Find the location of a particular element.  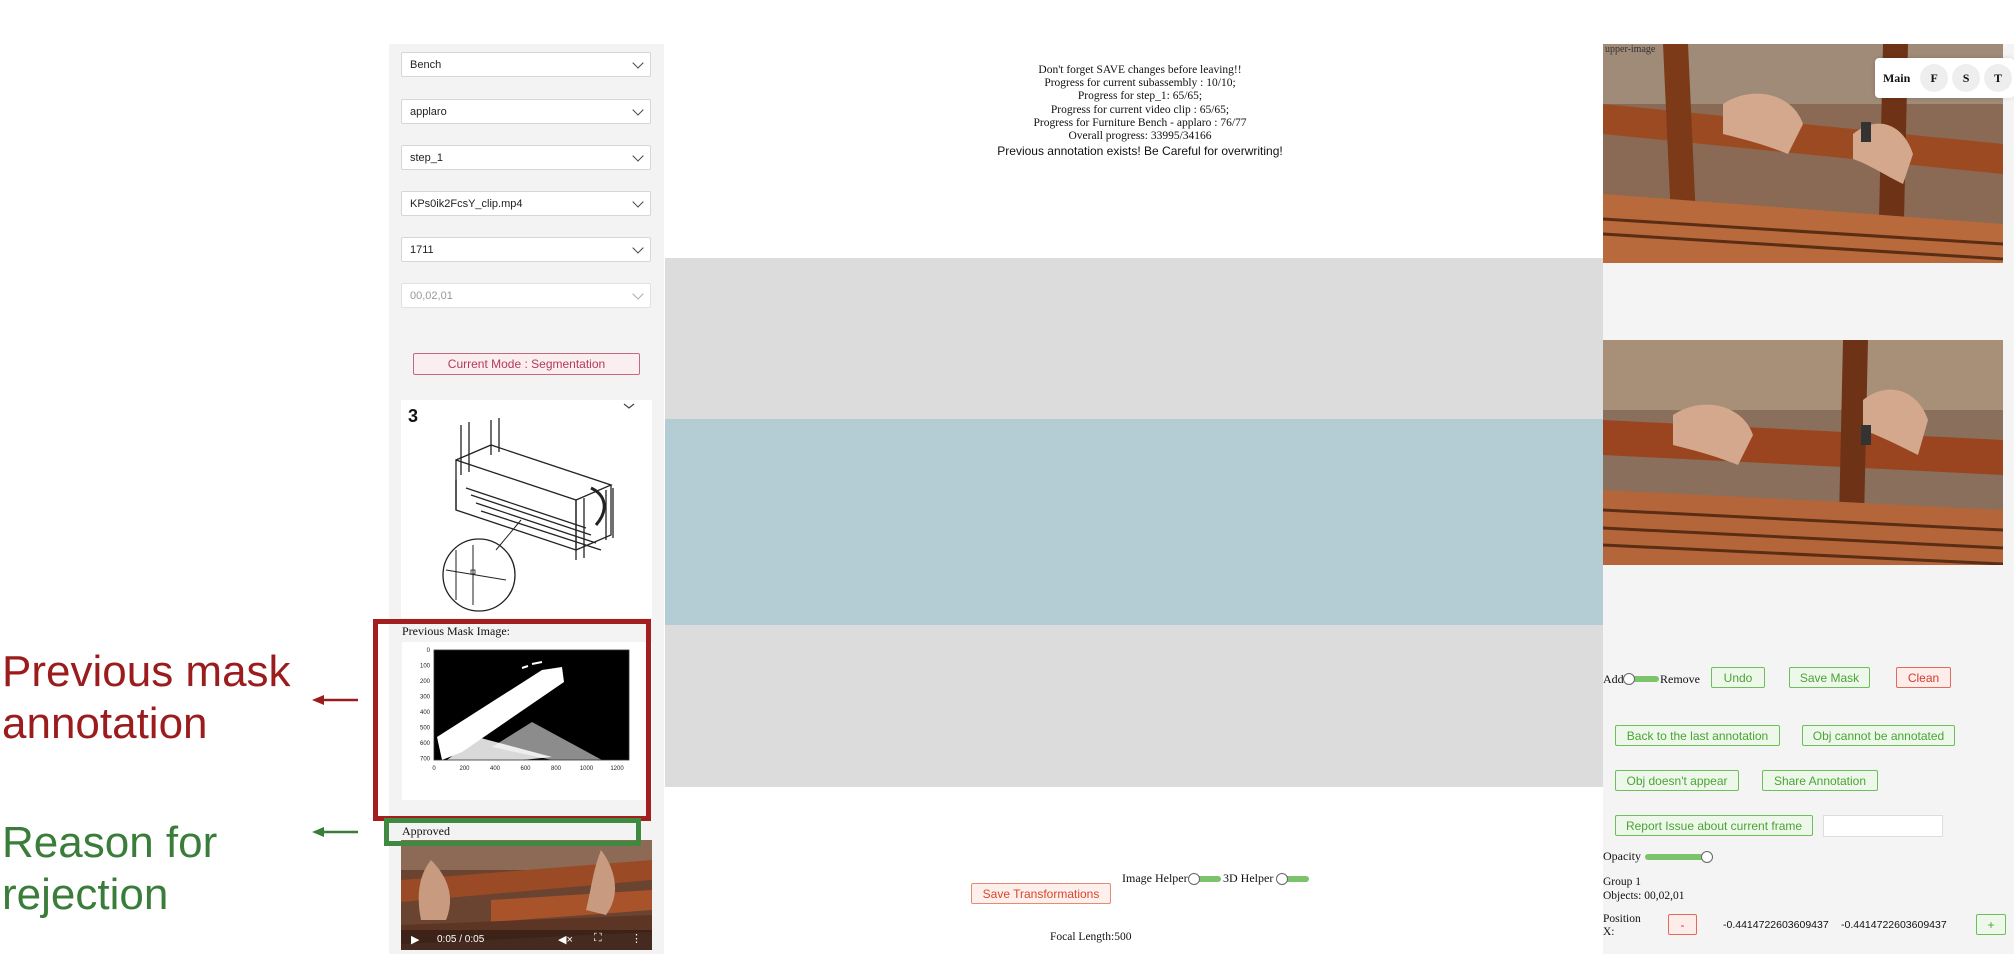

lower-photo is located at coordinates (1803, 452).